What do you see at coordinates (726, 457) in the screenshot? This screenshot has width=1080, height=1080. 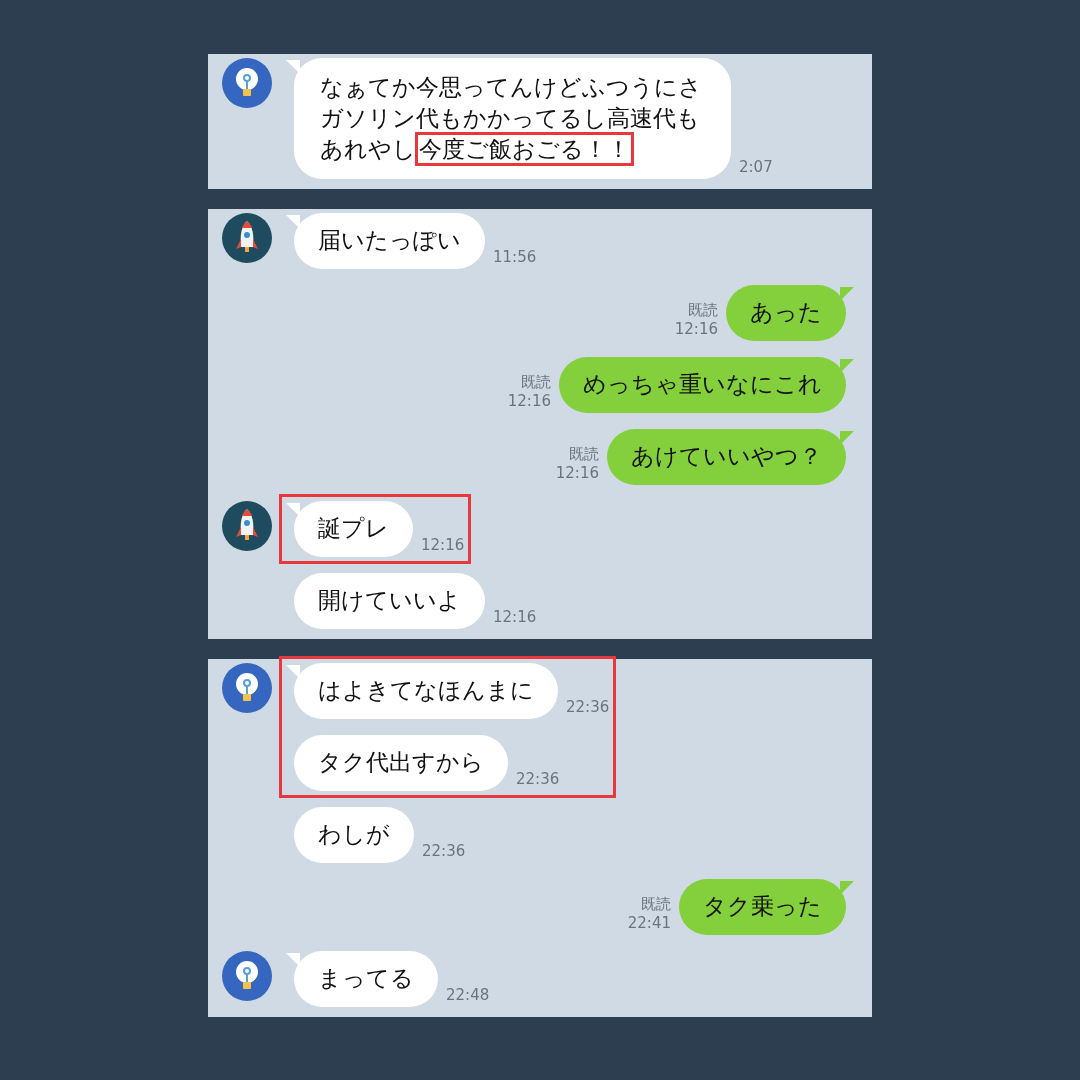 I see `message-bubble: あけていいやつ？` at bounding box center [726, 457].